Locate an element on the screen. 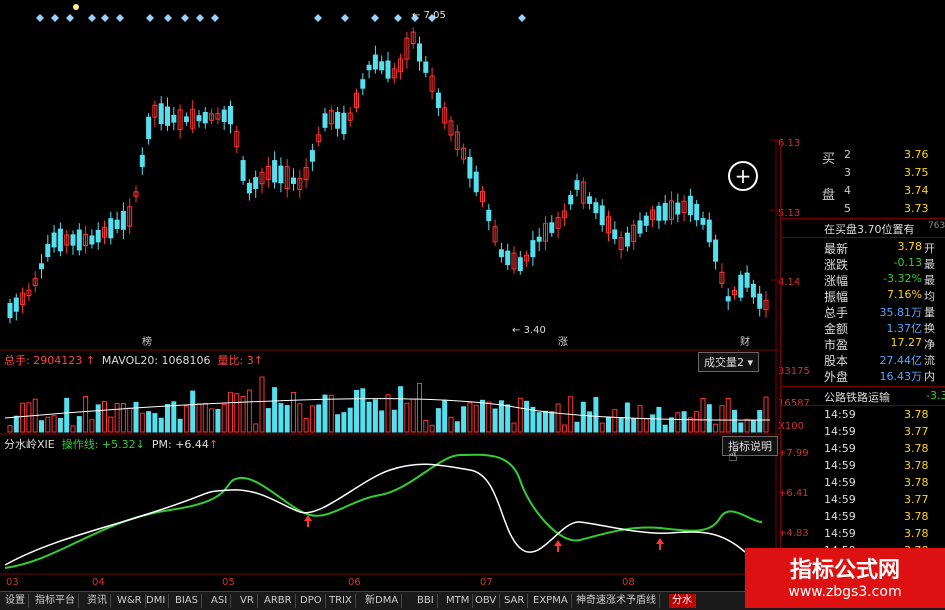  date-label-4: 06 is located at coordinates (354, 582).